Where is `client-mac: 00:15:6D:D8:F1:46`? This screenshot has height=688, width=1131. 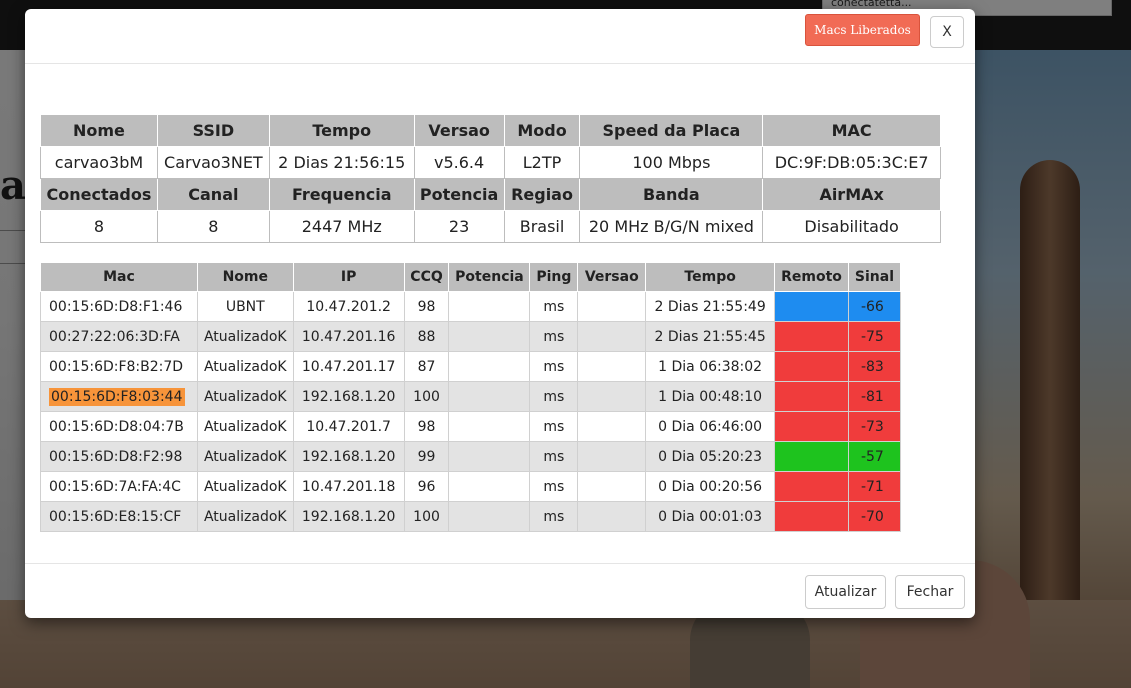
client-mac: 00:15:6D:D8:F1:46 is located at coordinates (116, 306).